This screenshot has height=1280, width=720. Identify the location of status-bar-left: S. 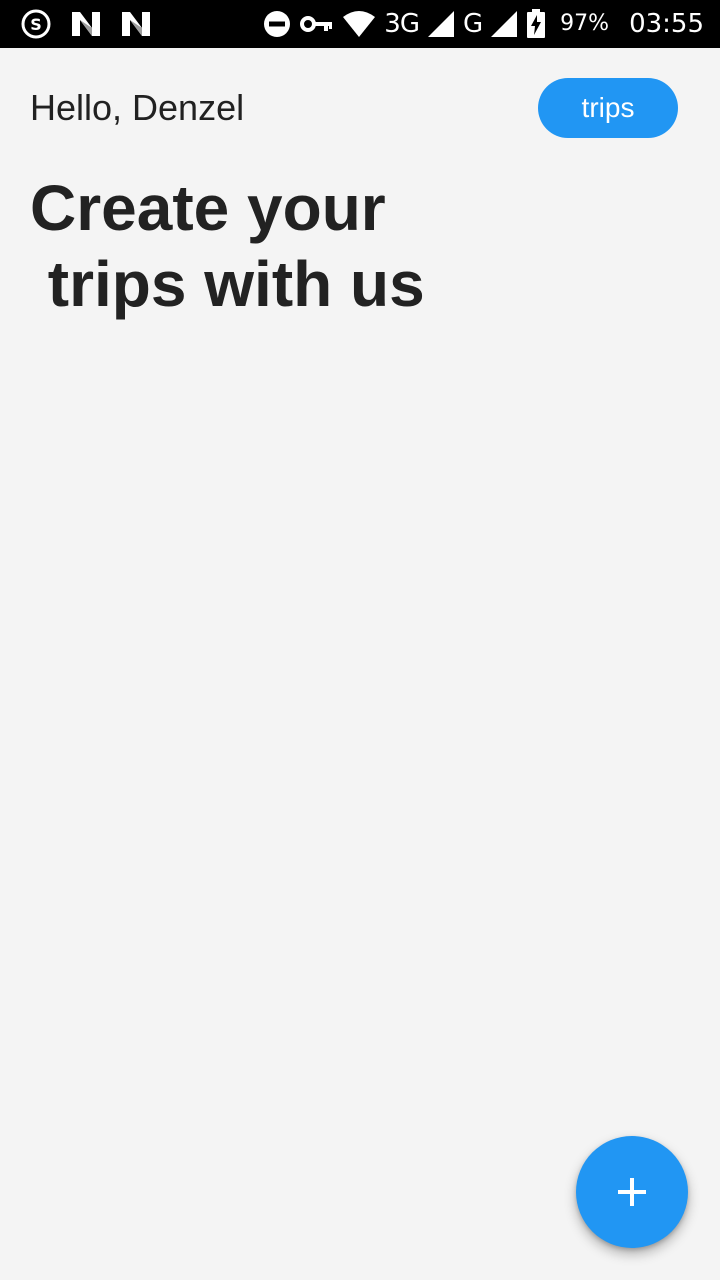
(86, 24).